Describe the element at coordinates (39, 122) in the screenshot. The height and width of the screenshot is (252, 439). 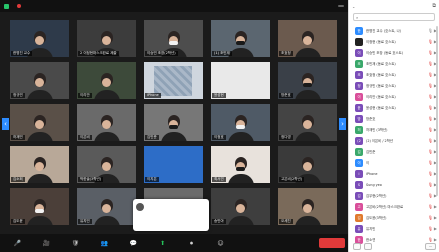
I see `video-tile: 허재민` at that location.